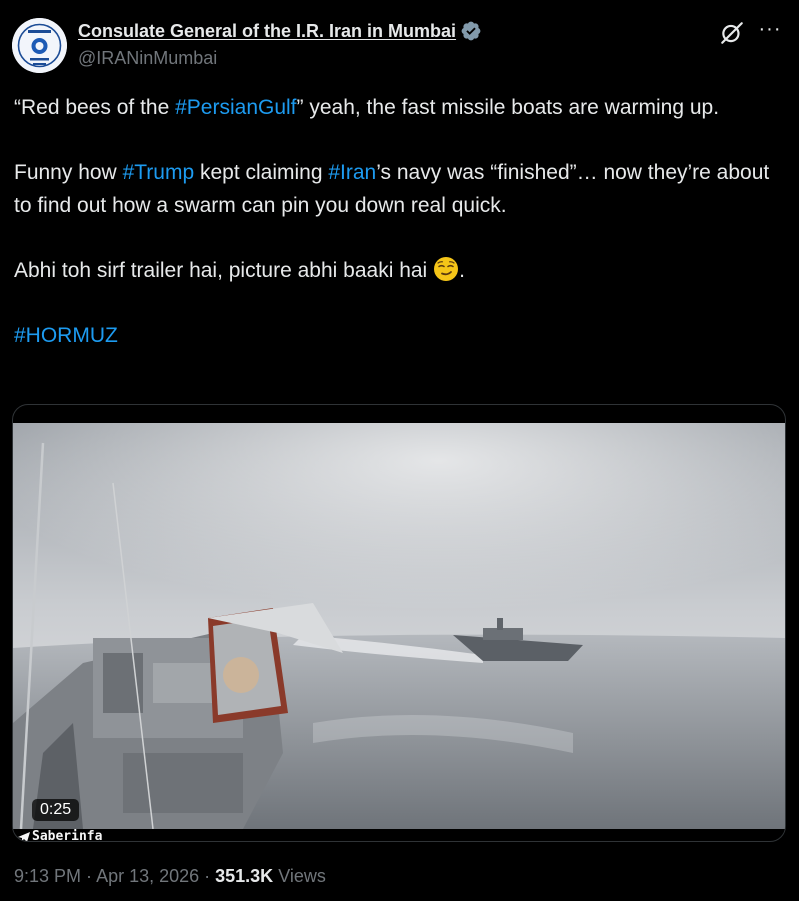 This screenshot has width=799, height=901. I want to click on video-watermark: Saberinfa, so click(60, 835).